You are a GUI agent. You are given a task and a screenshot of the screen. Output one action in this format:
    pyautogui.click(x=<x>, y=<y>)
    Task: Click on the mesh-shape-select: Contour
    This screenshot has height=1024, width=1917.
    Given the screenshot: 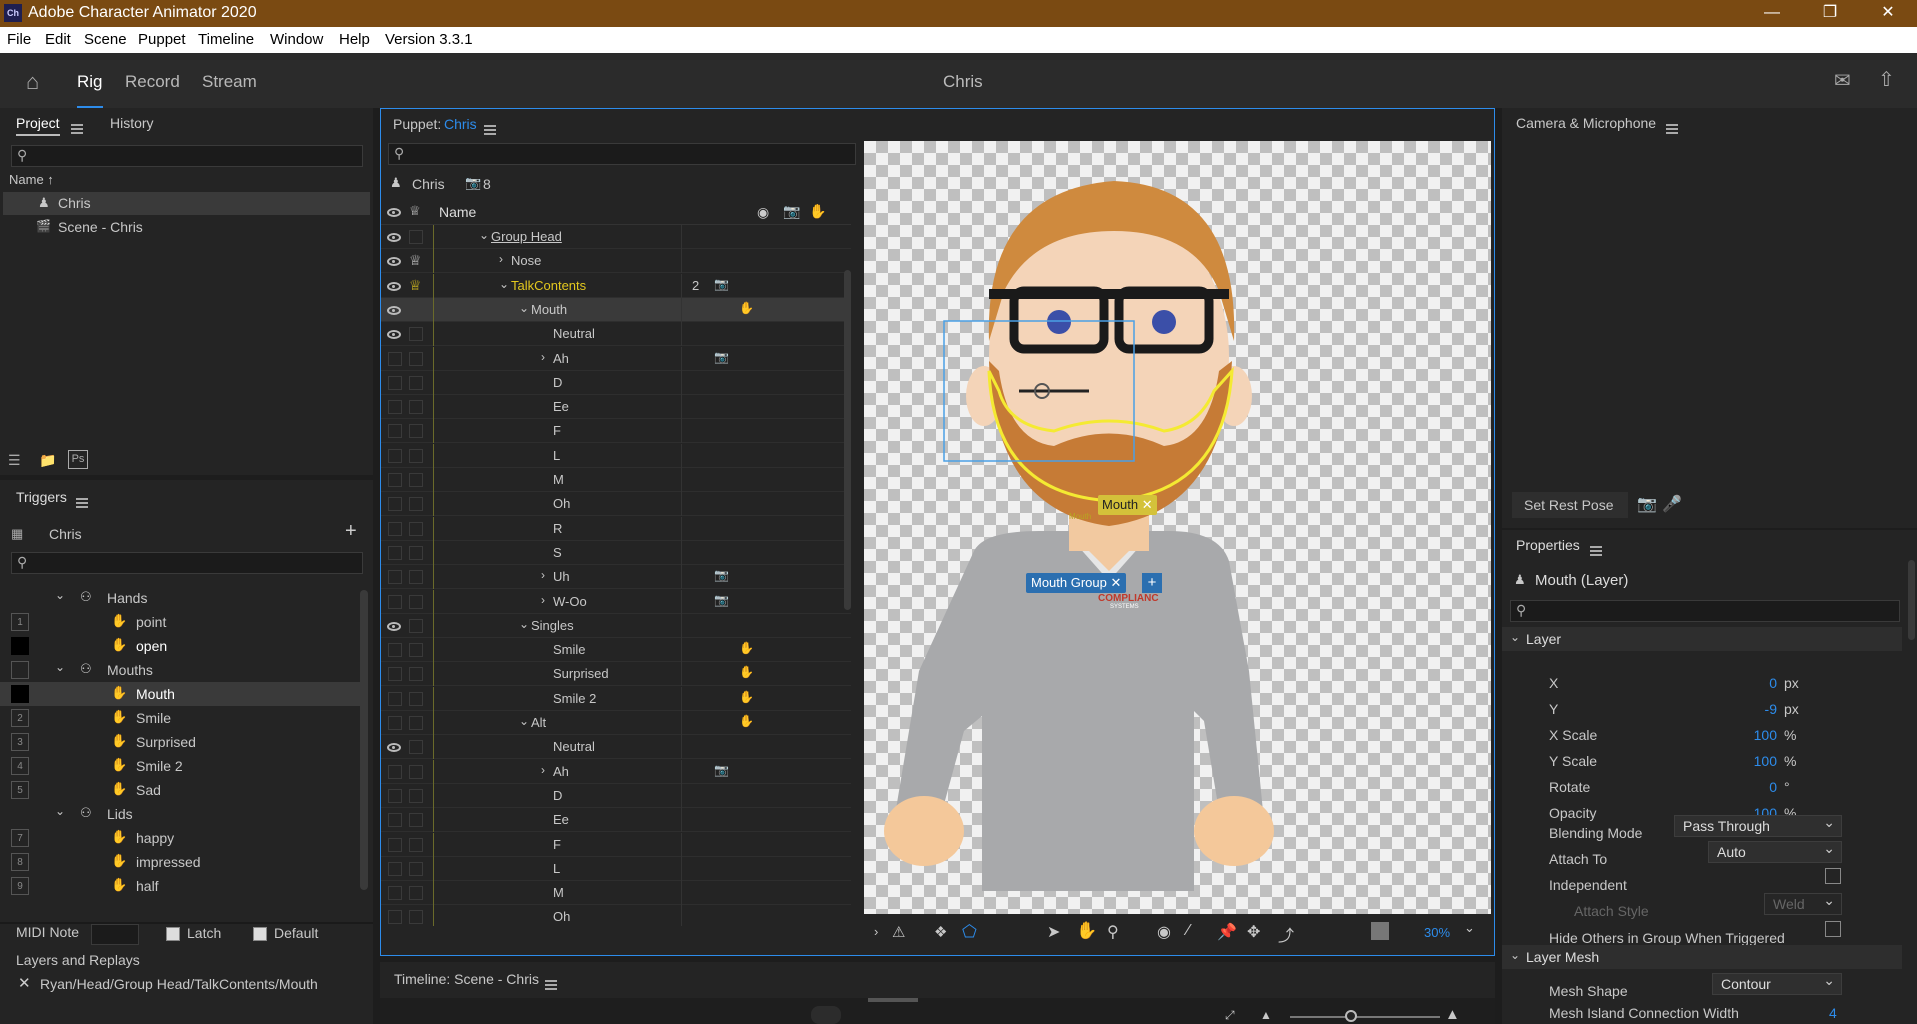 What is the action you would take?
    pyautogui.click(x=1777, y=983)
    